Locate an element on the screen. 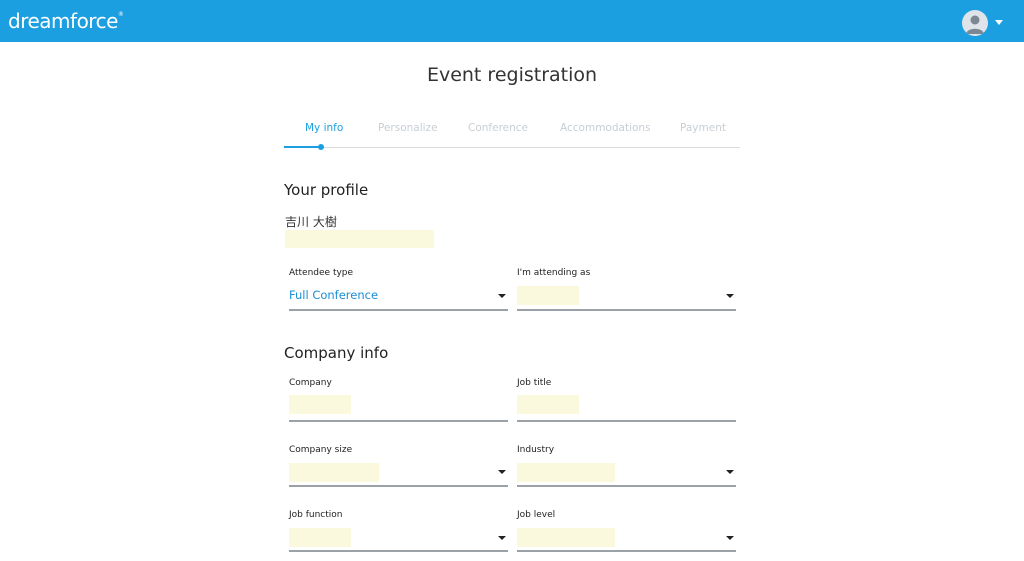 The image size is (1024, 561). industry-label: Industry is located at coordinates (536, 450).